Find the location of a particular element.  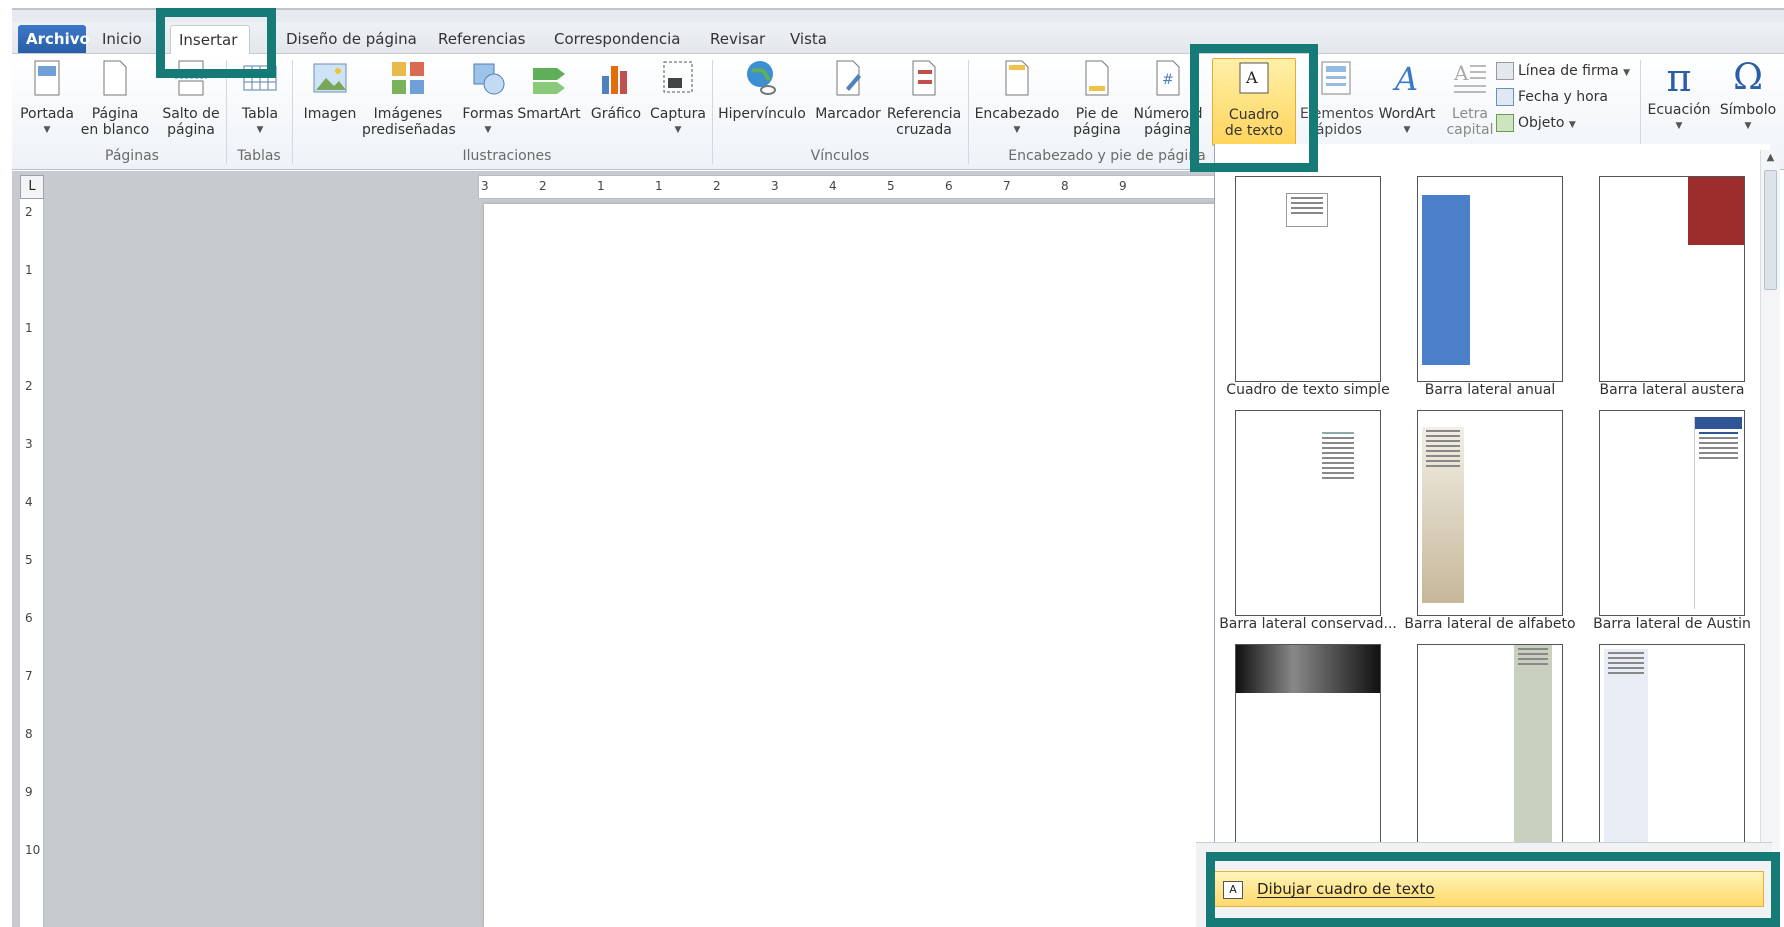

marcador-button: Marcador is located at coordinates (848, 90).